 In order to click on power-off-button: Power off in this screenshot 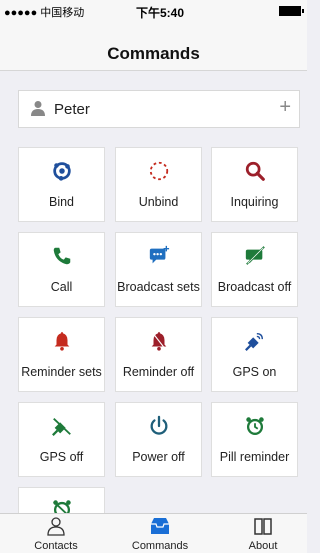, I will do `click(158, 439)`.